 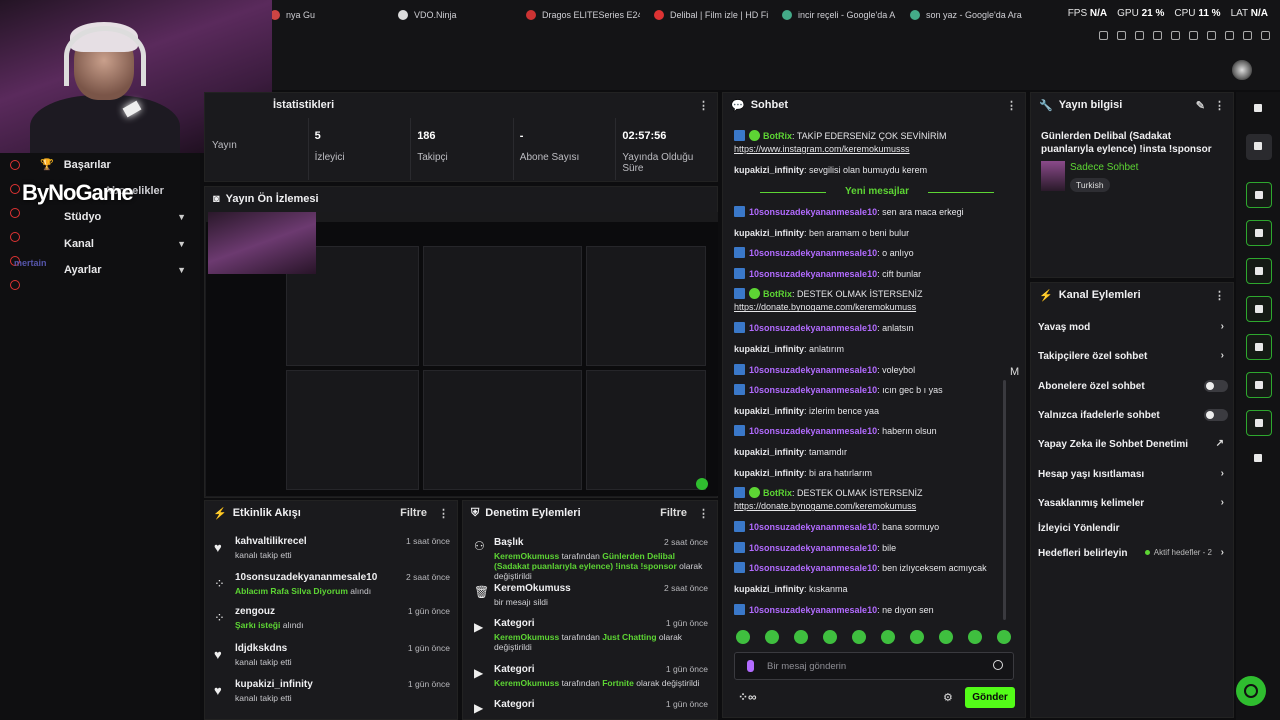 I want to click on sidebar-item-studio: Stüdyo ▼, so click(x=127, y=217).